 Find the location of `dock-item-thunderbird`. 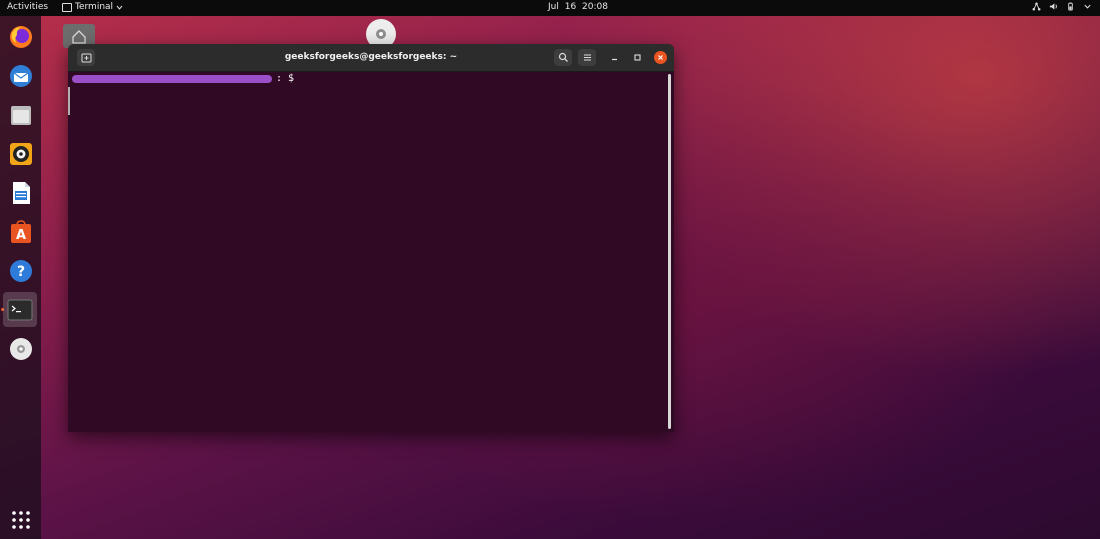

dock-item-thunderbird is located at coordinates (20, 75).